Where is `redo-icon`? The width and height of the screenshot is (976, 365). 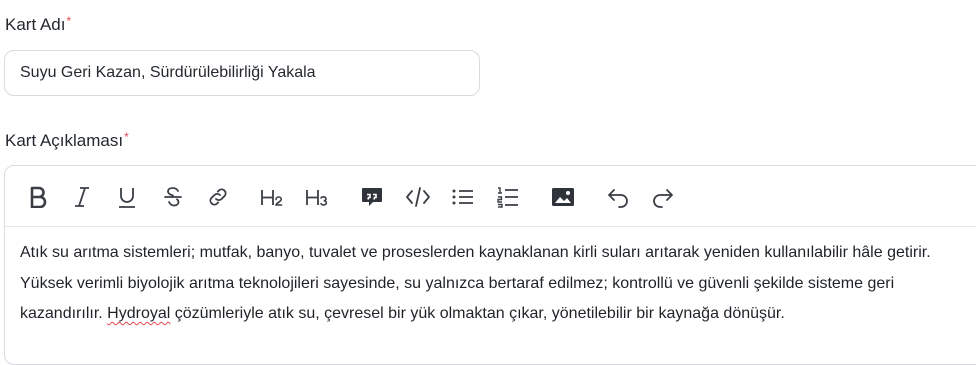 redo-icon is located at coordinates (663, 197).